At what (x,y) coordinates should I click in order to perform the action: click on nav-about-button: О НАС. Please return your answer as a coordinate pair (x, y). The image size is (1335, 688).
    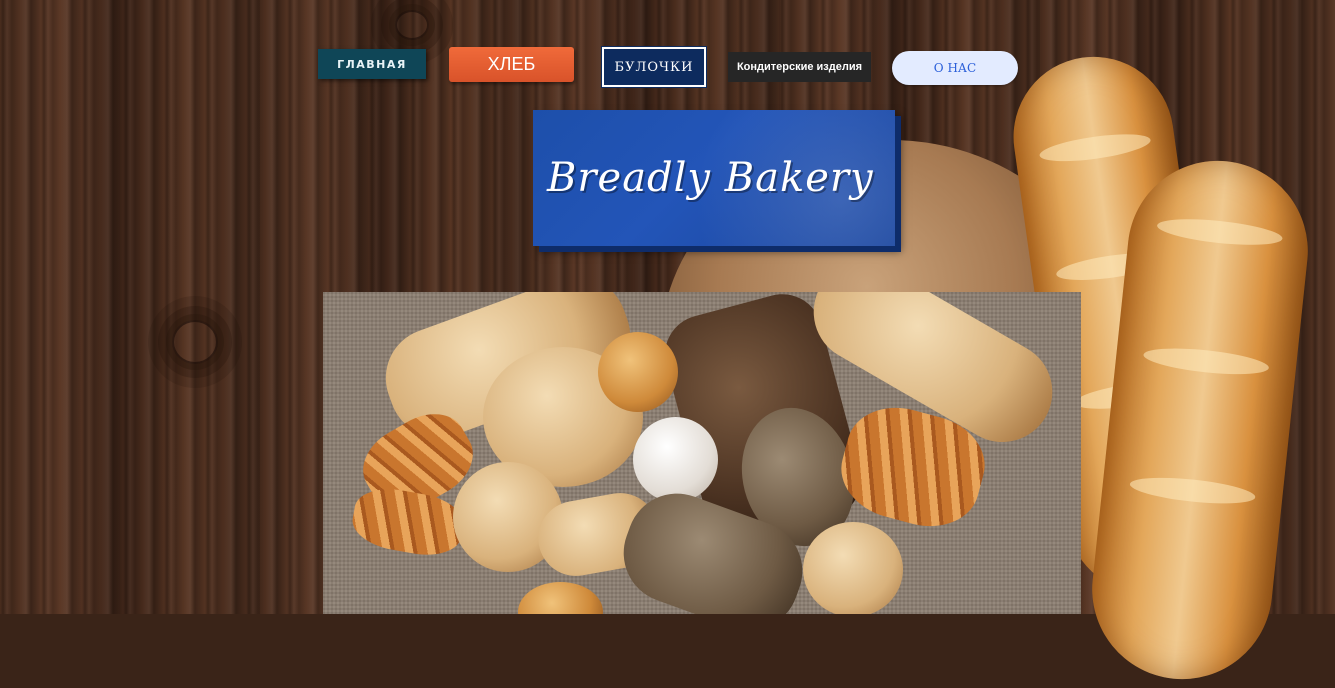
    Looking at the image, I should click on (955, 68).